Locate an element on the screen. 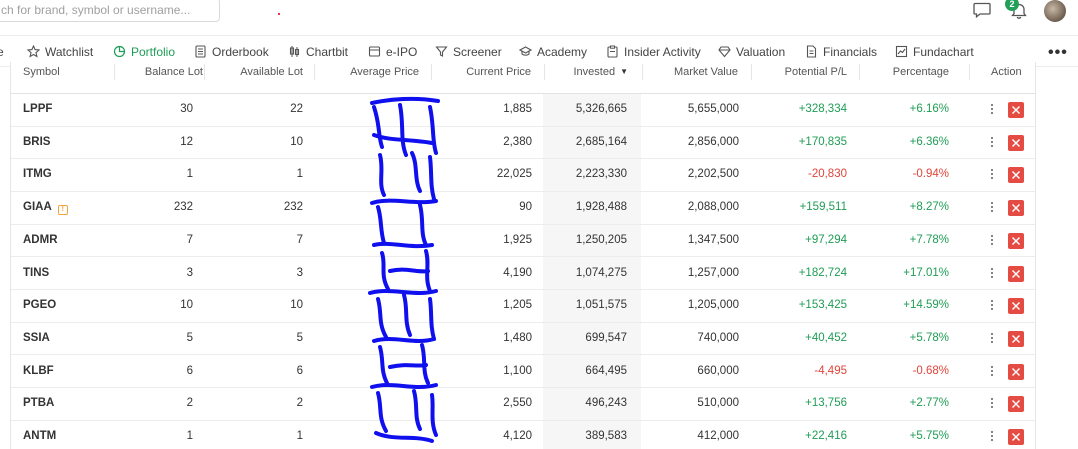 This screenshot has height=449, width=1078. symbol-label: ITMG is located at coordinates (37, 174).